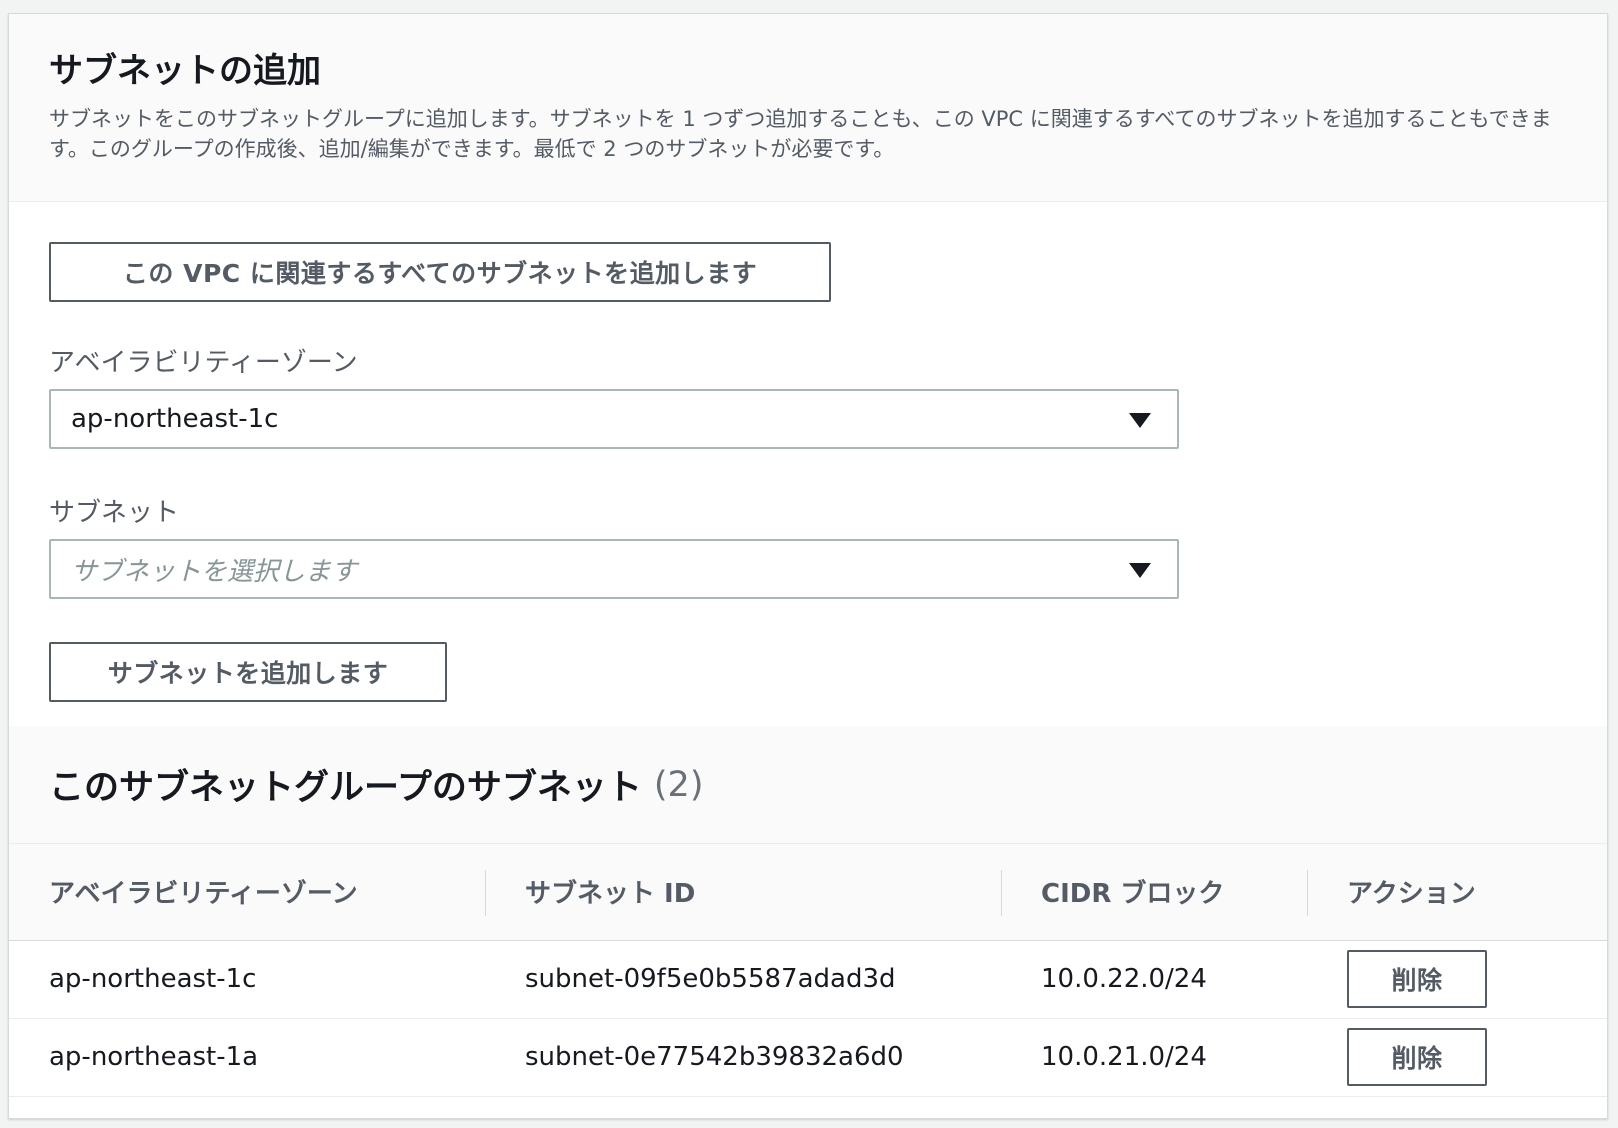  I want to click on column-header-action: アクション, so click(1457, 892).